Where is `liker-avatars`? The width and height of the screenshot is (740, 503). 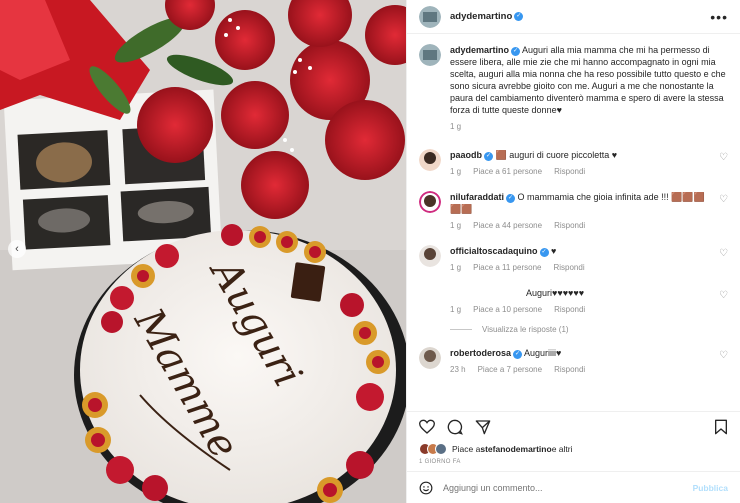
liker-avatars is located at coordinates (433, 449).